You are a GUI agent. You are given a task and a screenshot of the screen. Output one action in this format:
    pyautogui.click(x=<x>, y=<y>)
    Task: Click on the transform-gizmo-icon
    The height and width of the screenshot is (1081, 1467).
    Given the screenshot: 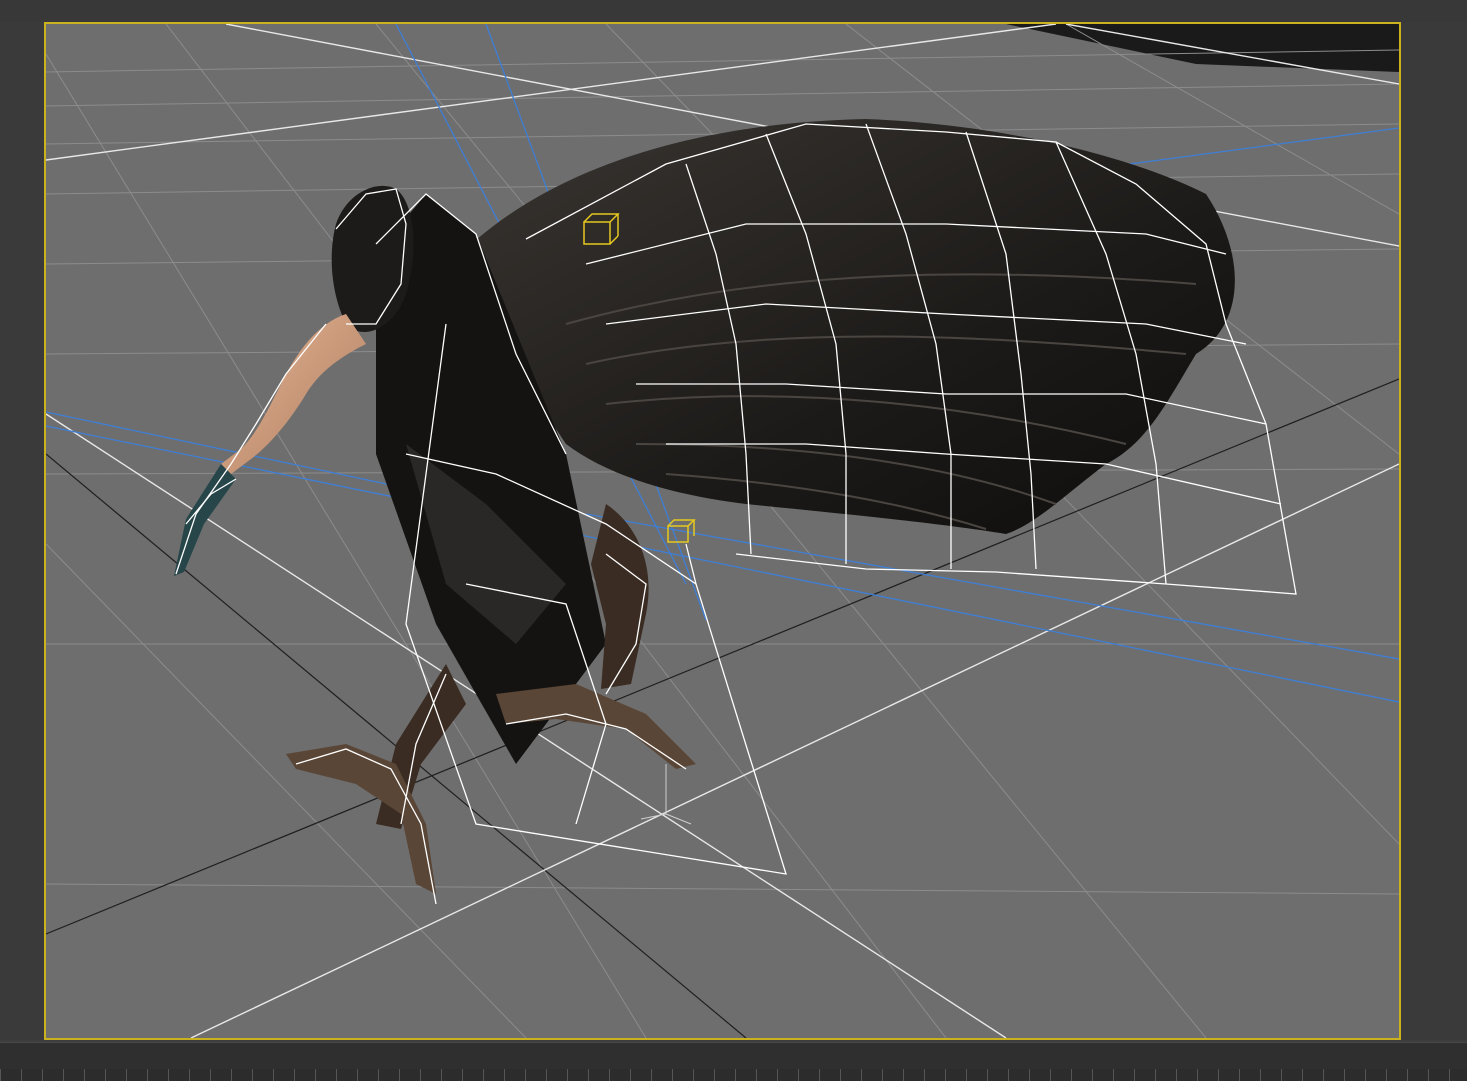 What is the action you would take?
    pyautogui.click(x=666, y=794)
    